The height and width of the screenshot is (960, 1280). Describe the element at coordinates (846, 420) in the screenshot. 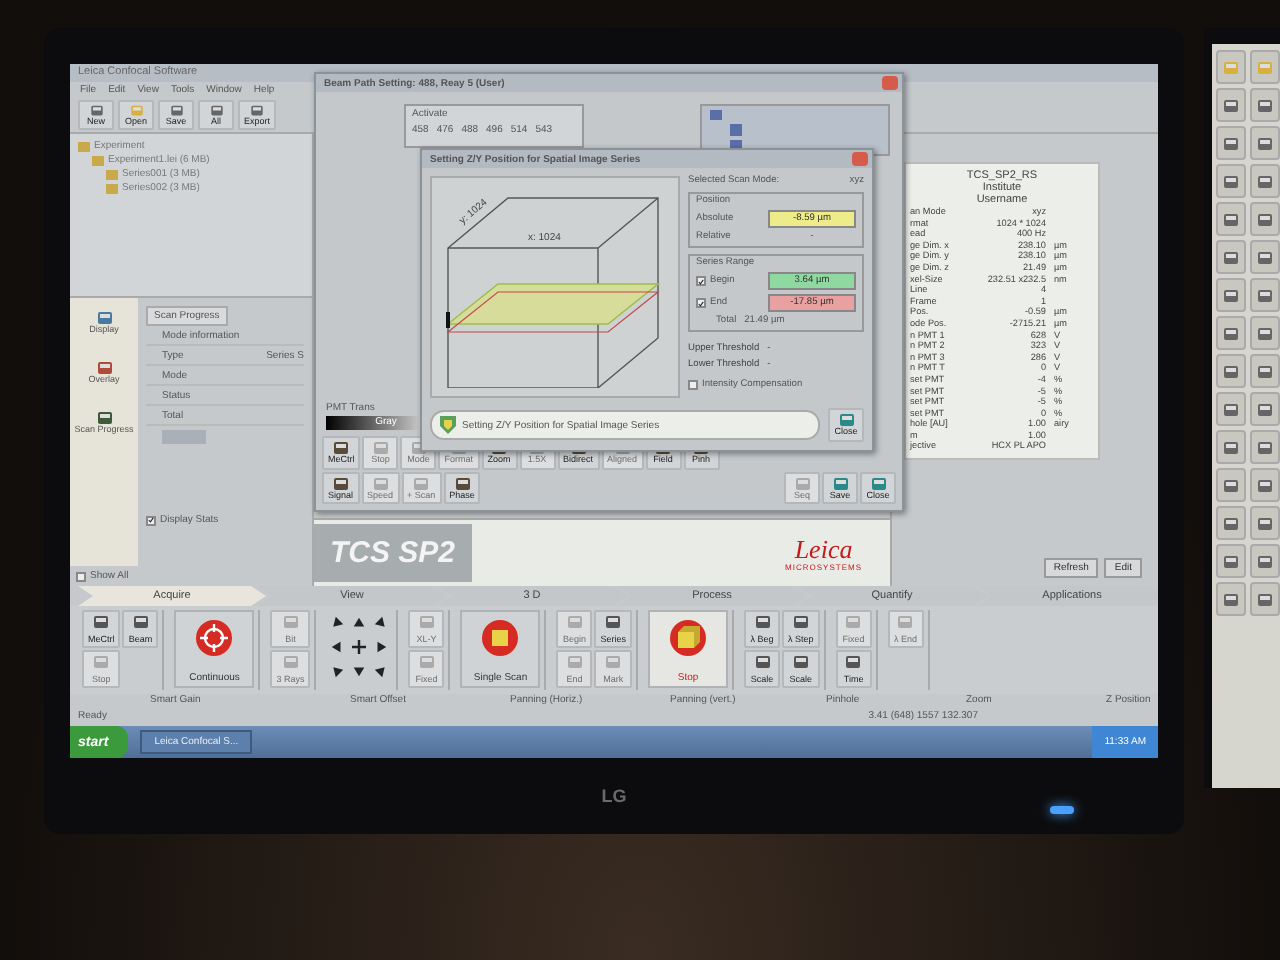

I see `door-icon` at that location.